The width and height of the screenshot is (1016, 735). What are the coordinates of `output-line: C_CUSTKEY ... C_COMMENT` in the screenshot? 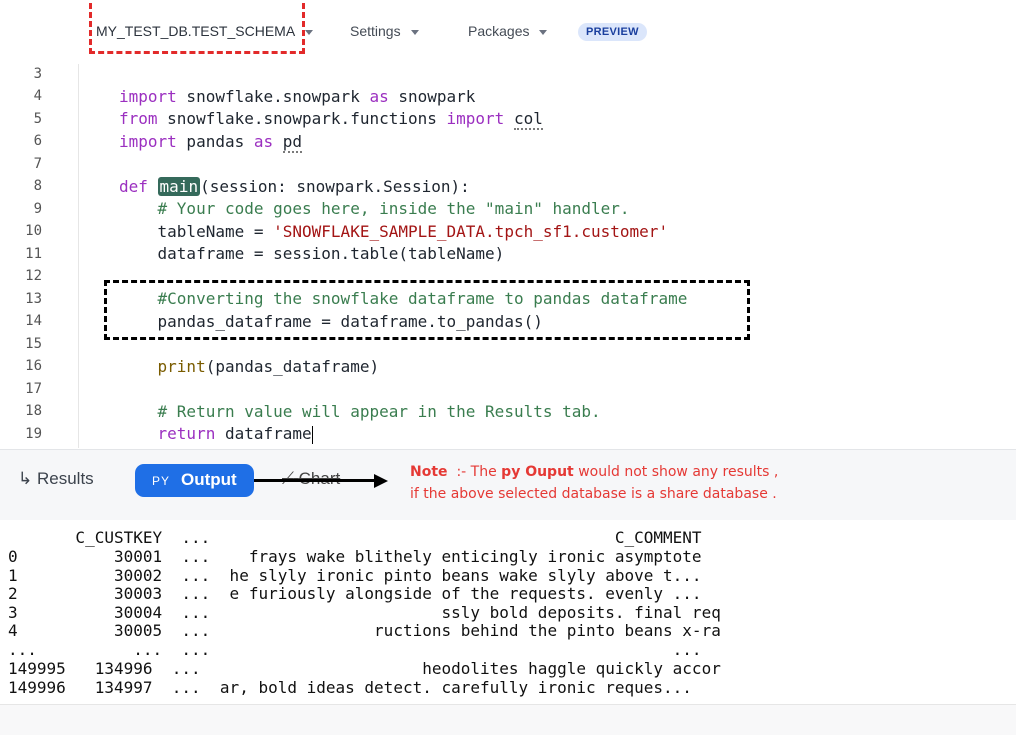 It's located at (355, 537).